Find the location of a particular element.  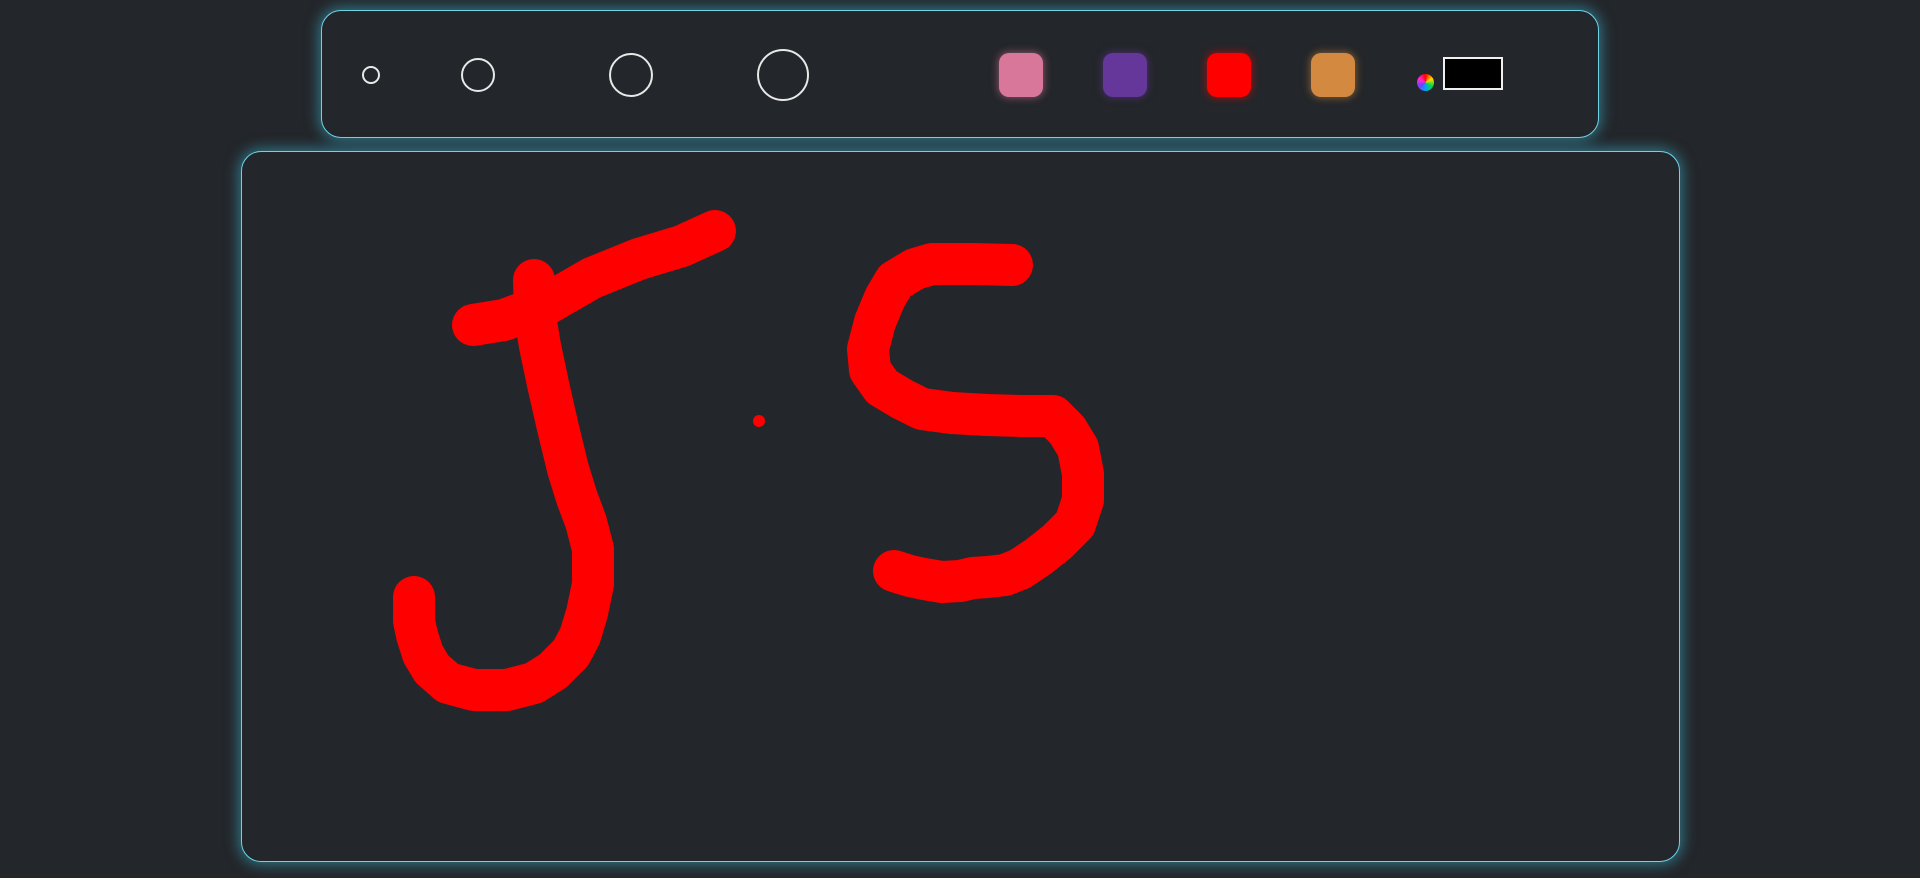

brush-size-large-button is located at coordinates (631, 75).